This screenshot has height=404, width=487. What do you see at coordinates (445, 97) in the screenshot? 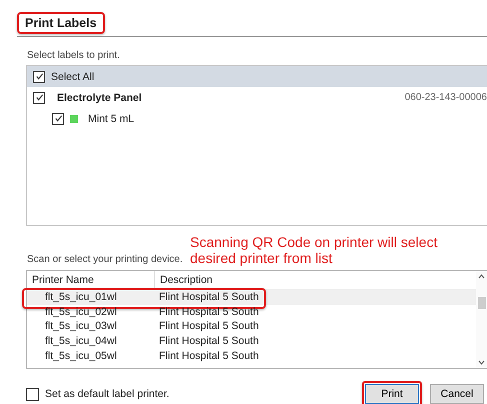
I see `order-number: 060-23-143-00006` at bounding box center [445, 97].